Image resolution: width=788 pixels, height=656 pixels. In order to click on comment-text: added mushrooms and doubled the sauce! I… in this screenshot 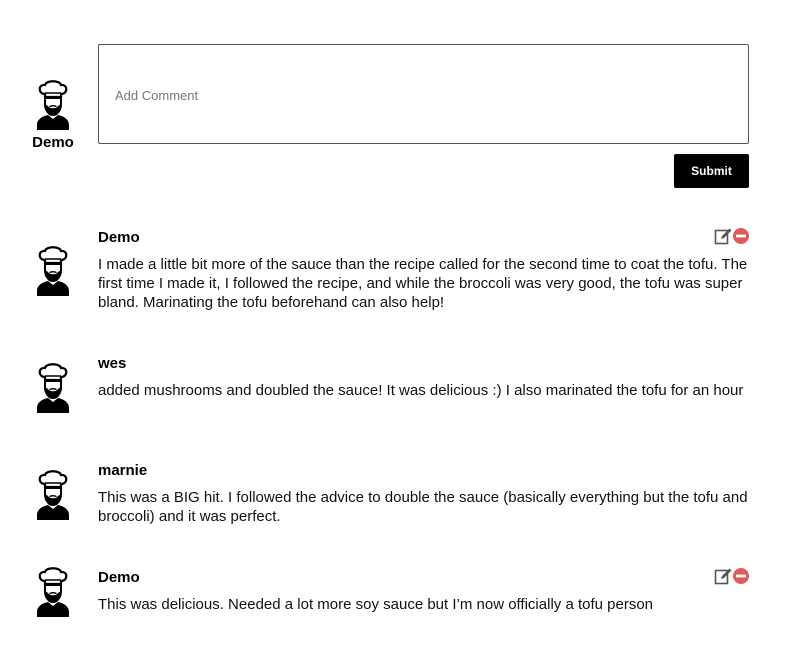, I will do `click(421, 390)`.